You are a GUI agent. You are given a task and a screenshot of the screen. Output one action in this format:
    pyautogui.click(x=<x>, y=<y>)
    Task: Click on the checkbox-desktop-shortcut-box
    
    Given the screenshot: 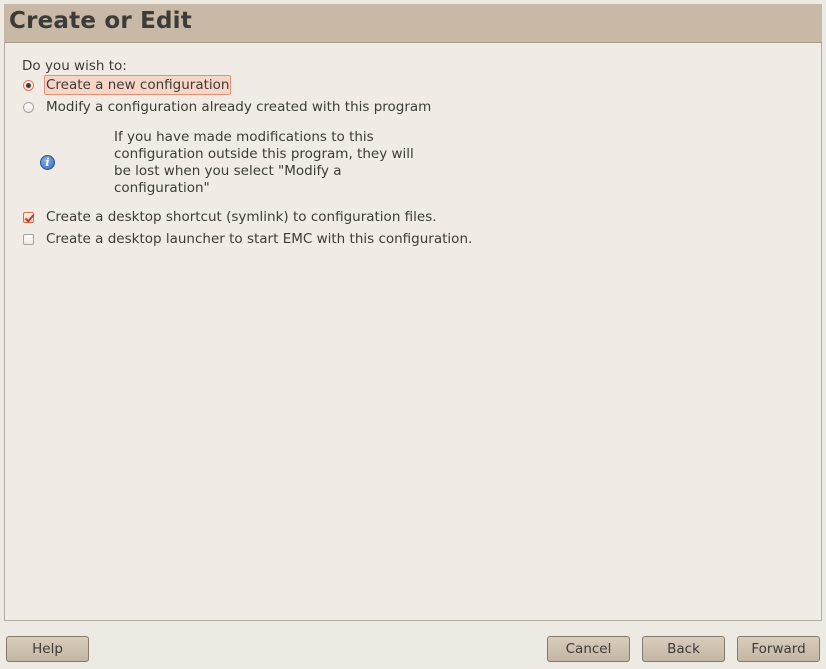 What is the action you would take?
    pyautogui.click(x=28, y=217)
    